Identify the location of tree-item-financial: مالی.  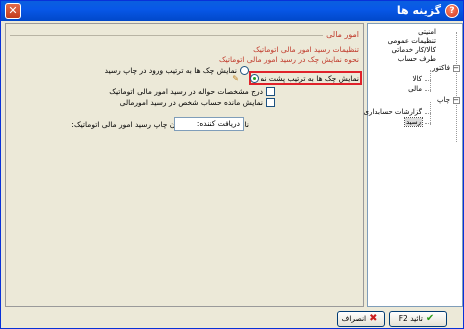
(415, 89).